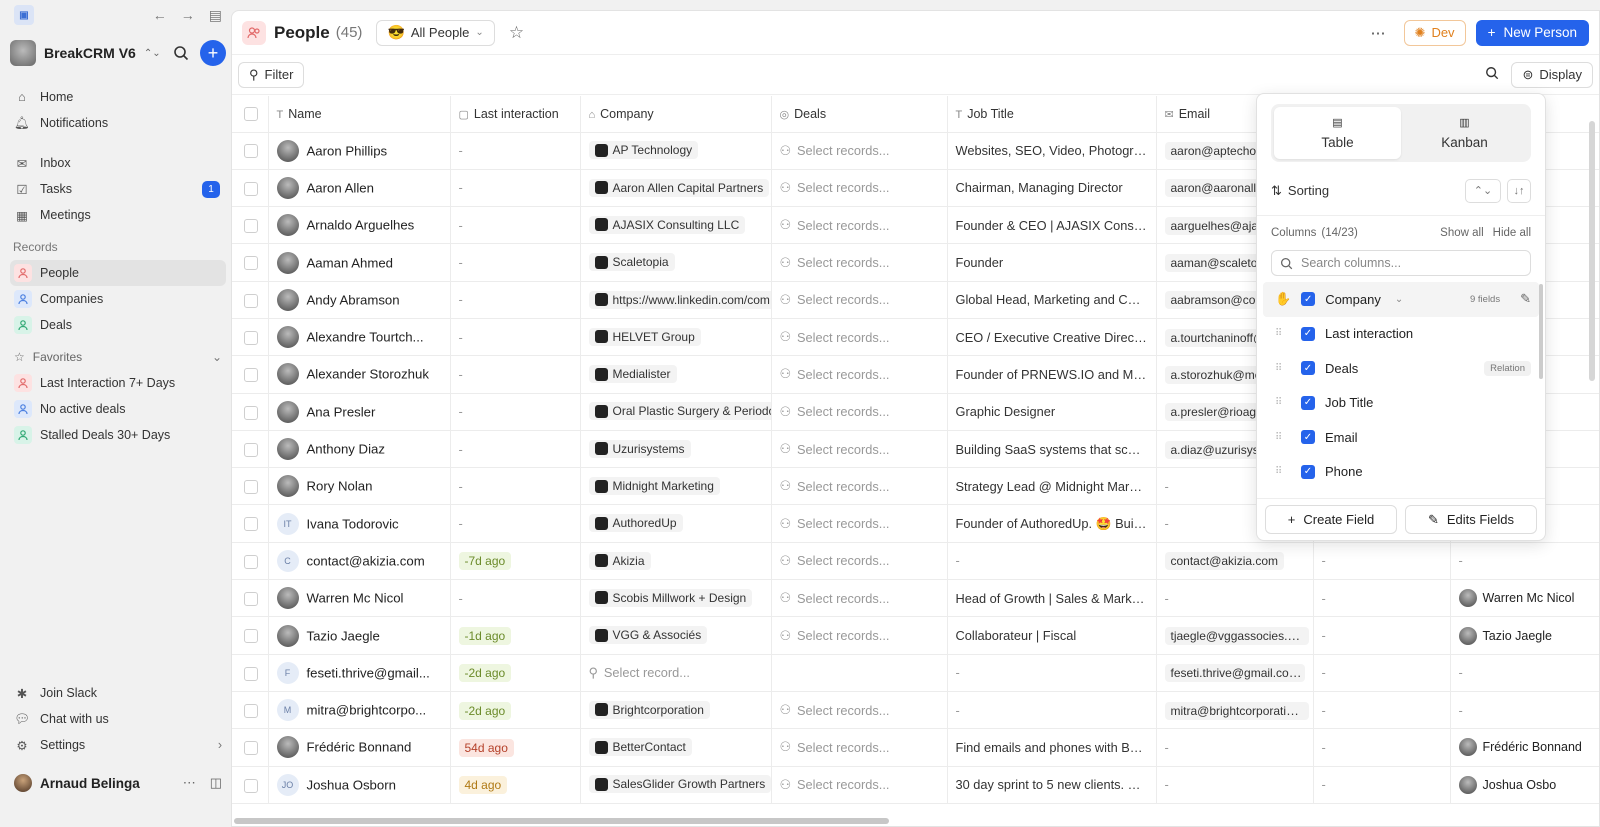 The image size is (1600, 827). I want to click on sidebar-item-last-interaction-7-days: Last Interaction 7+ Days, so click(118, 383).